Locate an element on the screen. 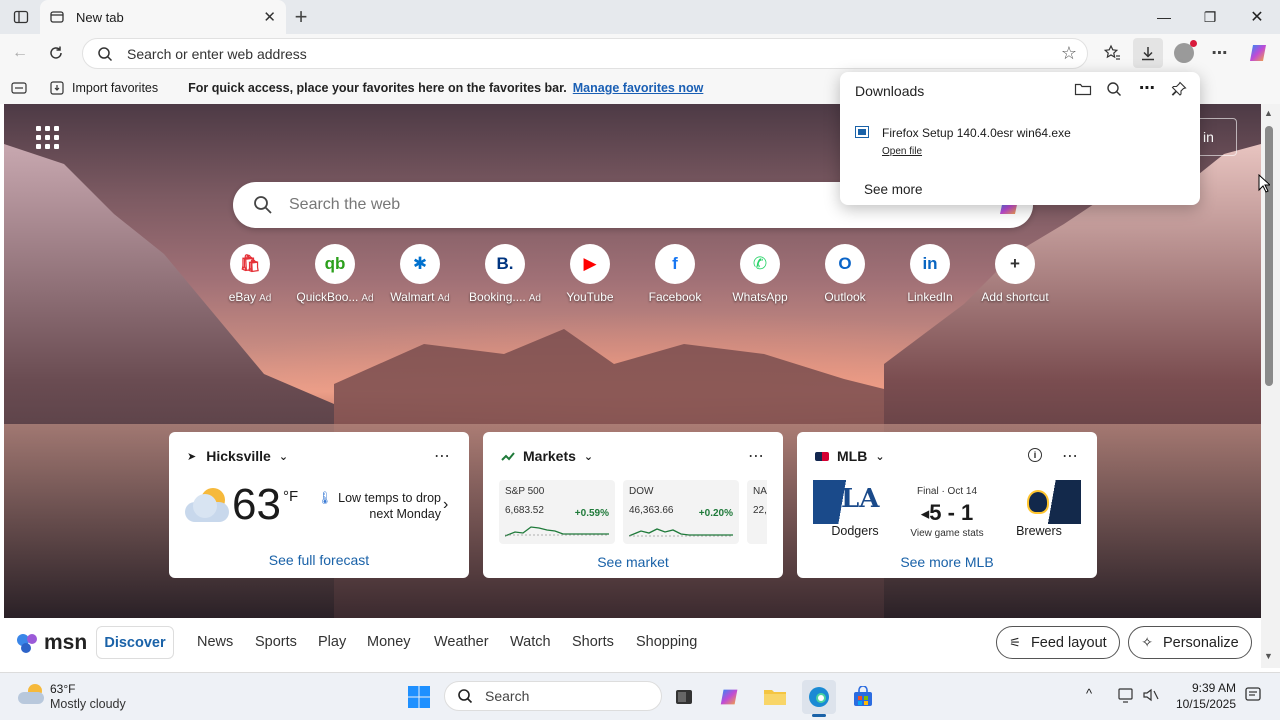  feed-layout-button: ⚟ Feed layout is located at coordinates (1058, 642).